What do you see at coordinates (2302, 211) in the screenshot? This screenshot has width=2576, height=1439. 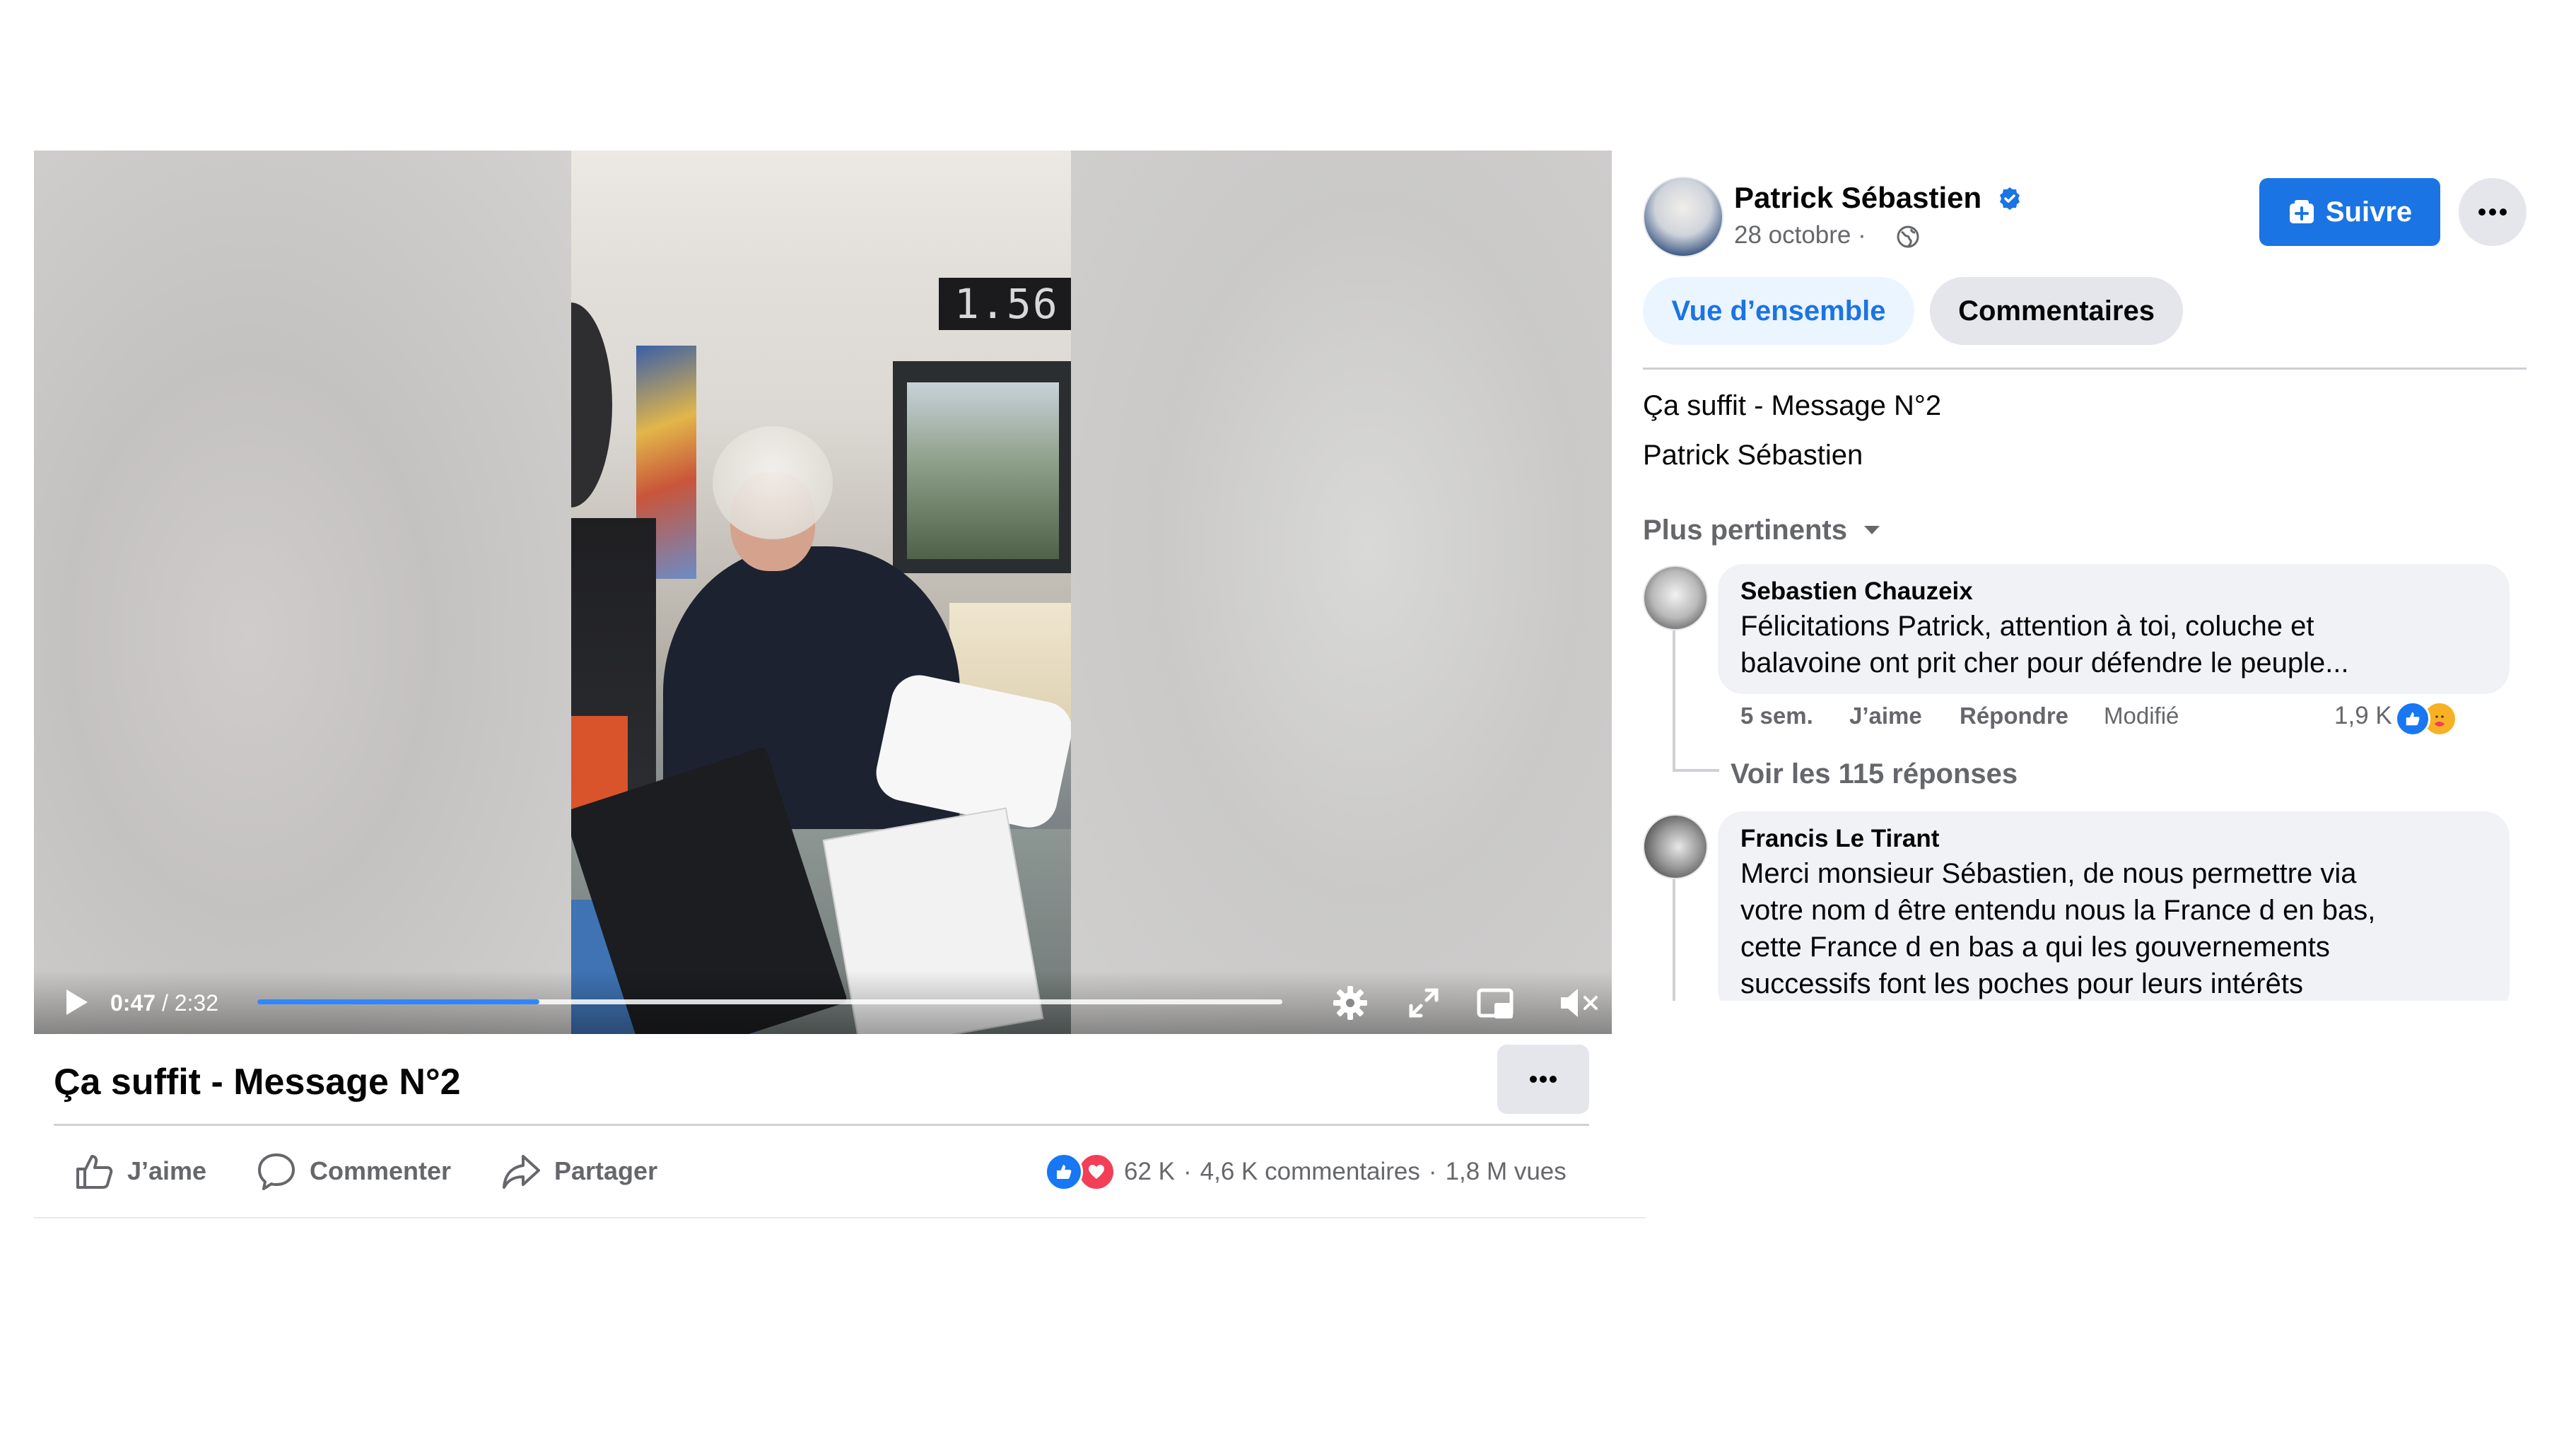 I see `add-follow-icon` at bounding box center [2302, 211].